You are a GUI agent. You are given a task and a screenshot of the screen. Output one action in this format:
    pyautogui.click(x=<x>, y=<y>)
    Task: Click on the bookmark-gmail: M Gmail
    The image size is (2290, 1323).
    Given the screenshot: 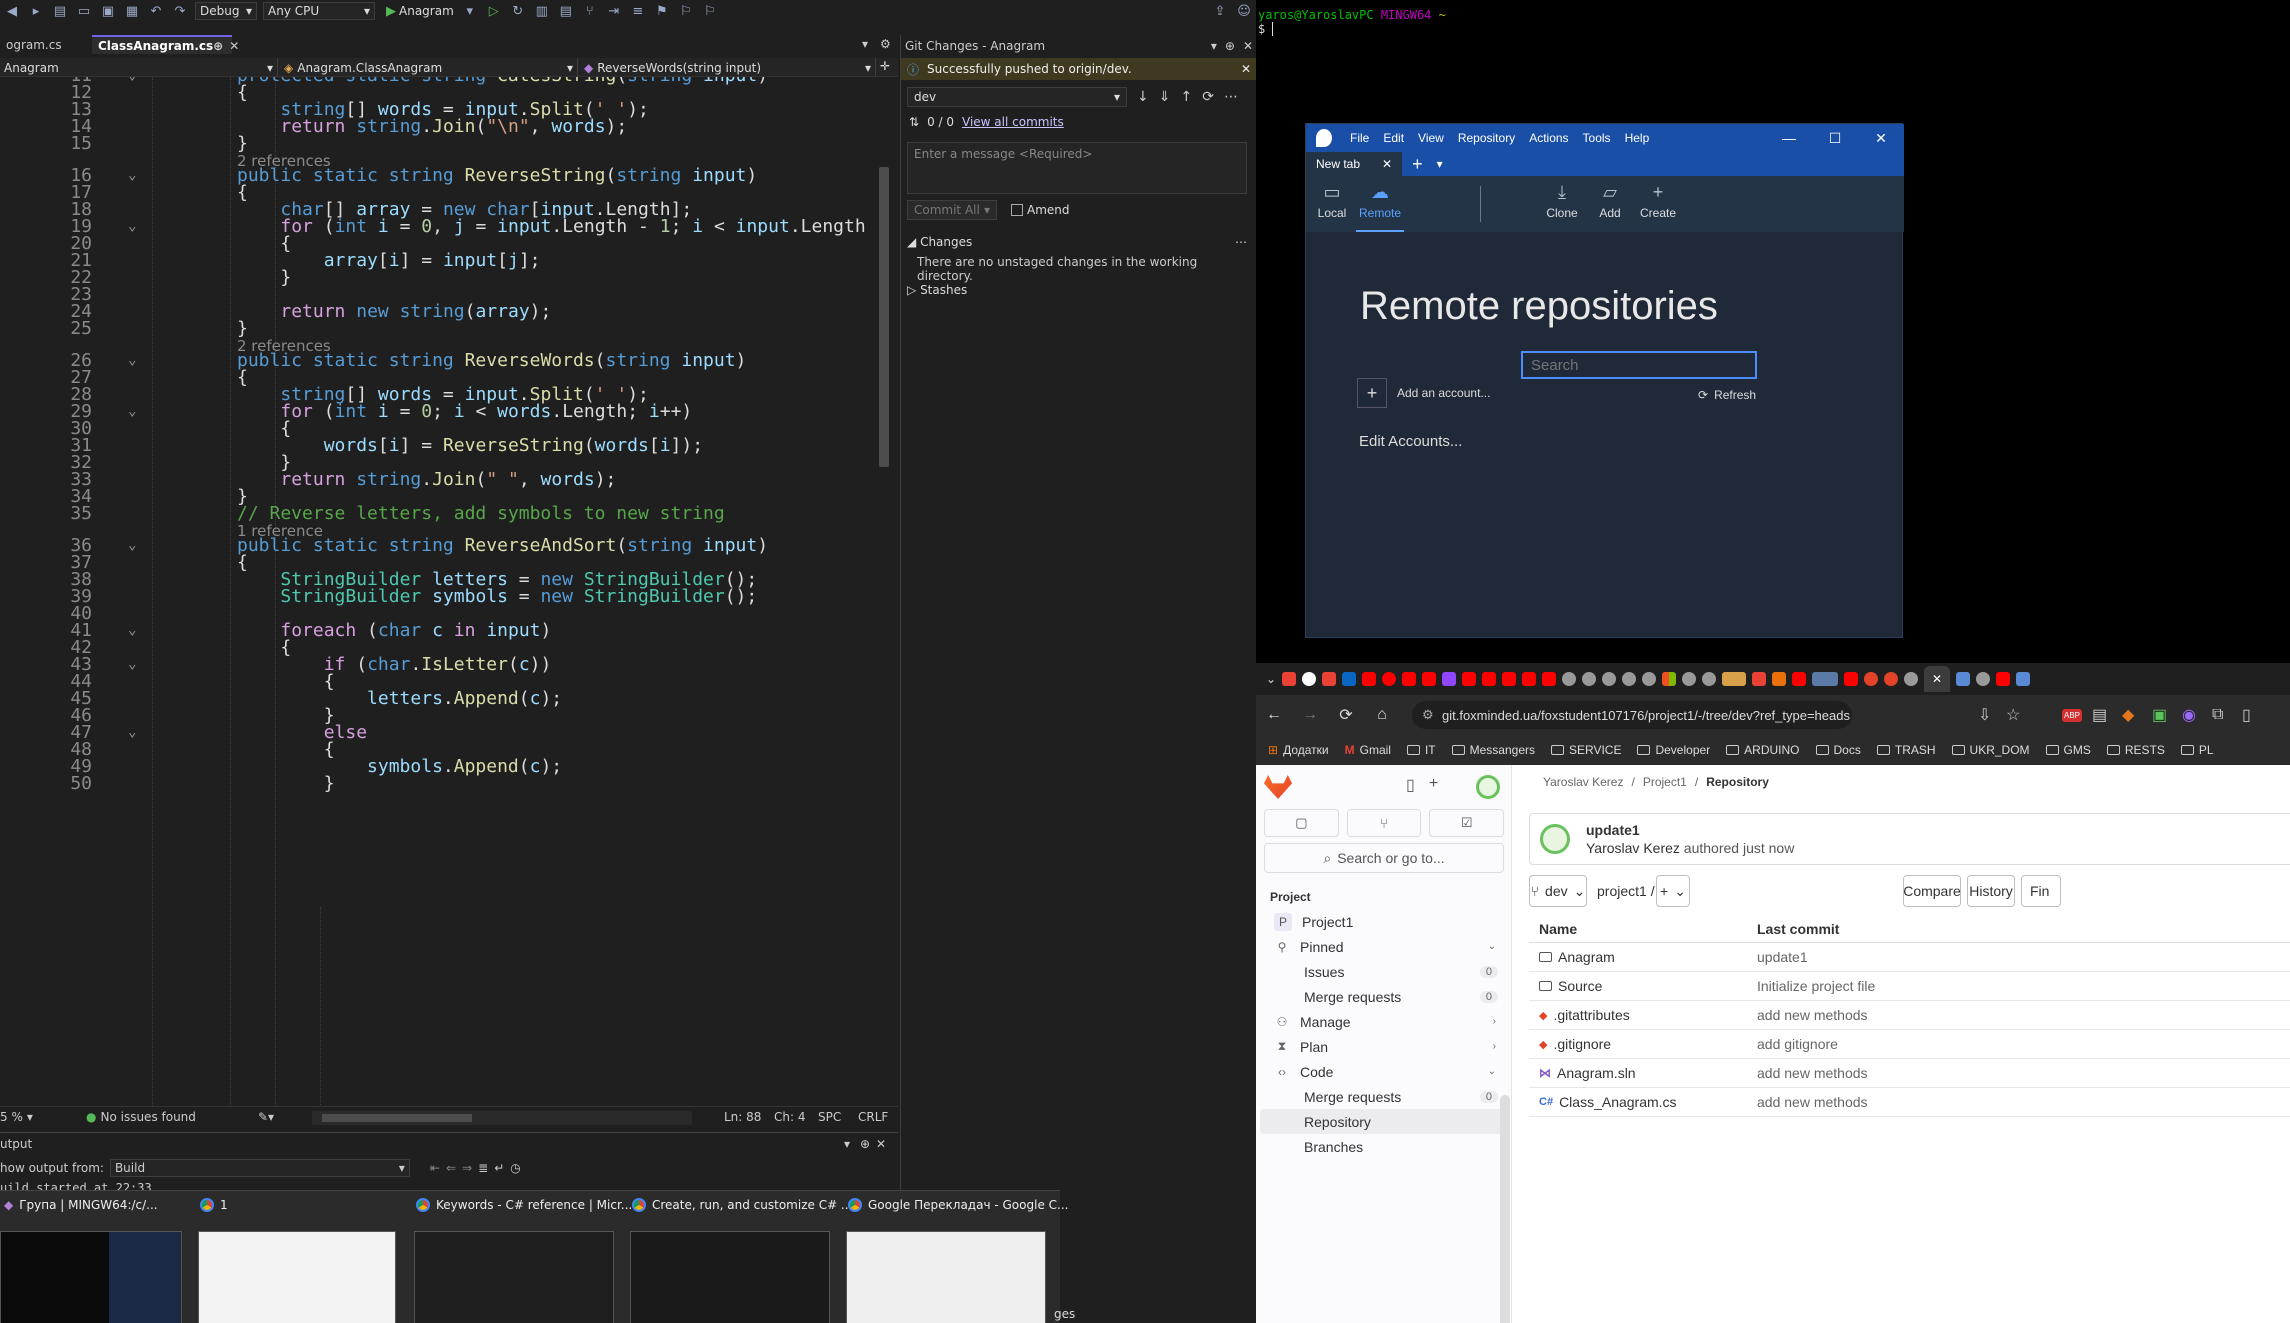 What is the action you would take?
    pyautogui.click(x=1368, y=750)
    